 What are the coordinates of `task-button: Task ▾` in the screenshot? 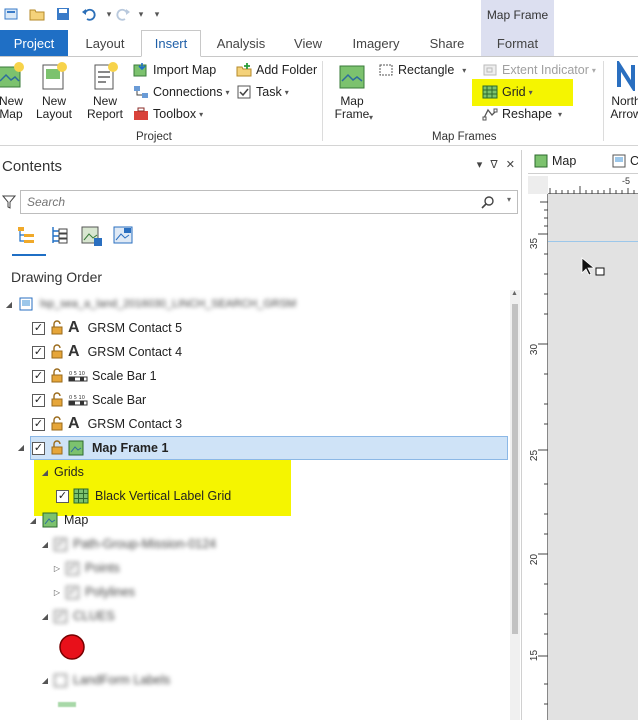 It's located at (262, 92).